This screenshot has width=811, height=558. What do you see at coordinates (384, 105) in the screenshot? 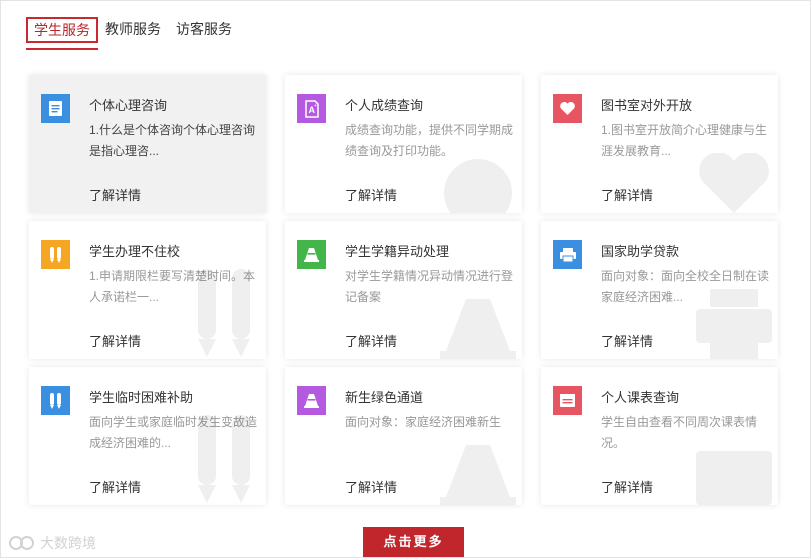
I see `card-title: 个人成绩查询` at bounding box center [384, 105].